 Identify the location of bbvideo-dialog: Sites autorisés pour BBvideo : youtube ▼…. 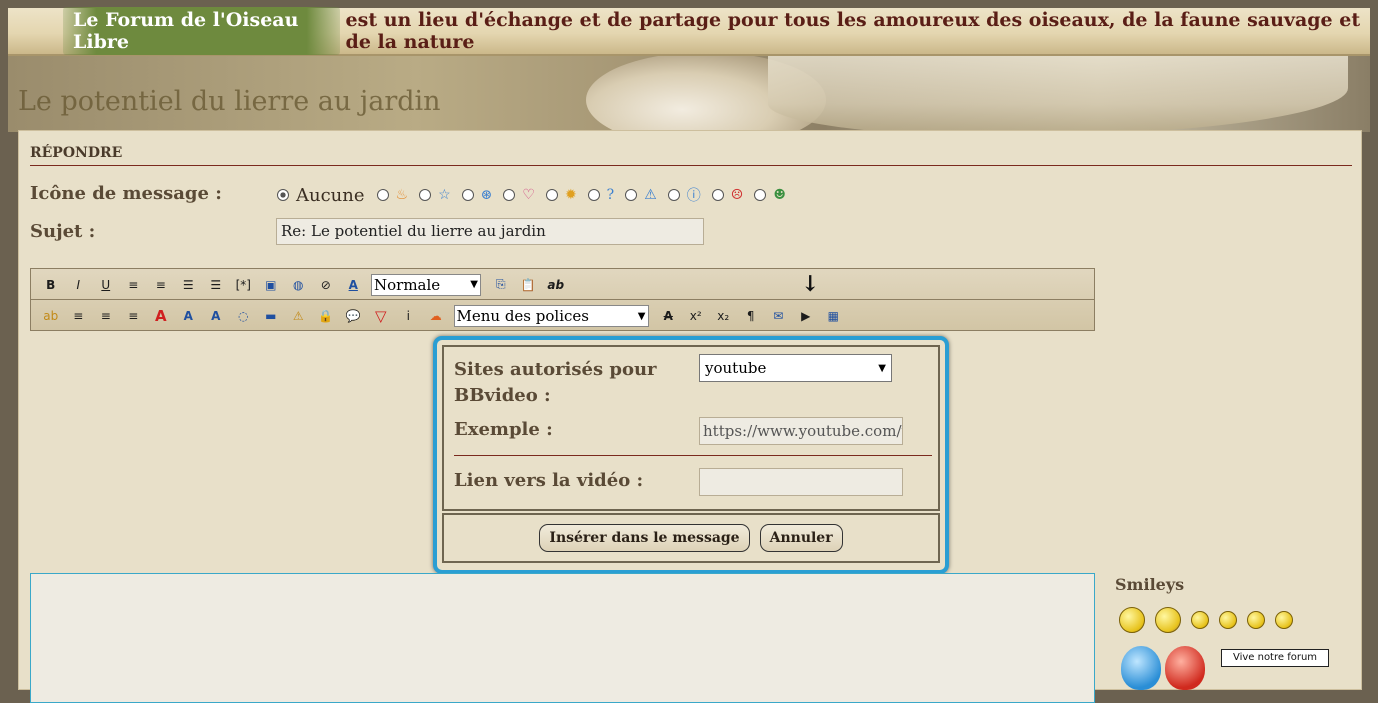
(691, 455).